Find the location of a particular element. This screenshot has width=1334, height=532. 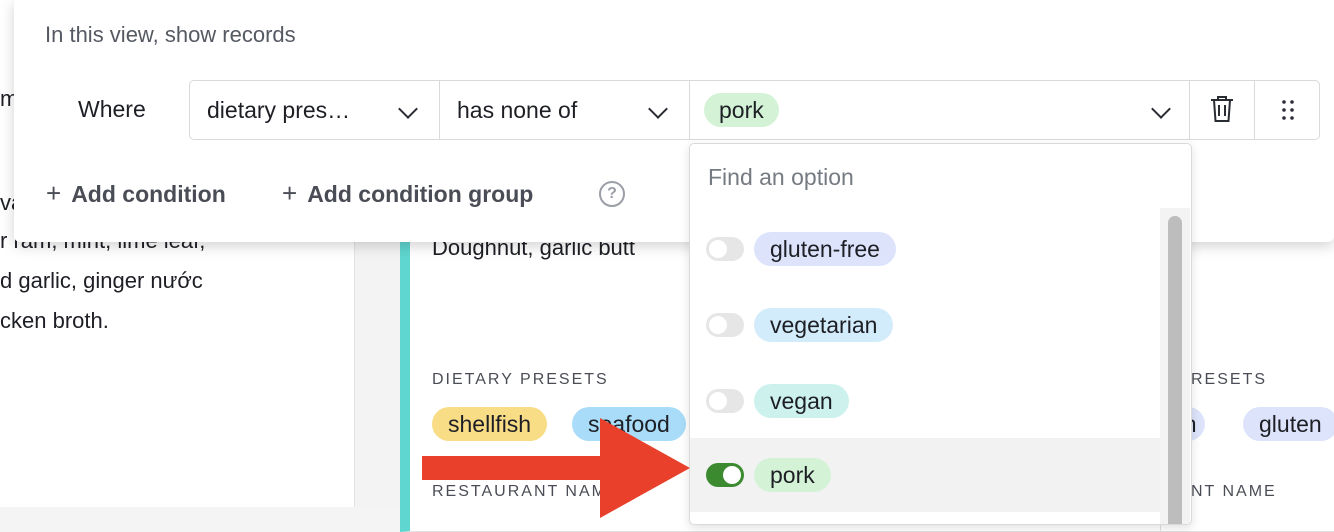

value-select: pork is located at coordinates (940, 110).